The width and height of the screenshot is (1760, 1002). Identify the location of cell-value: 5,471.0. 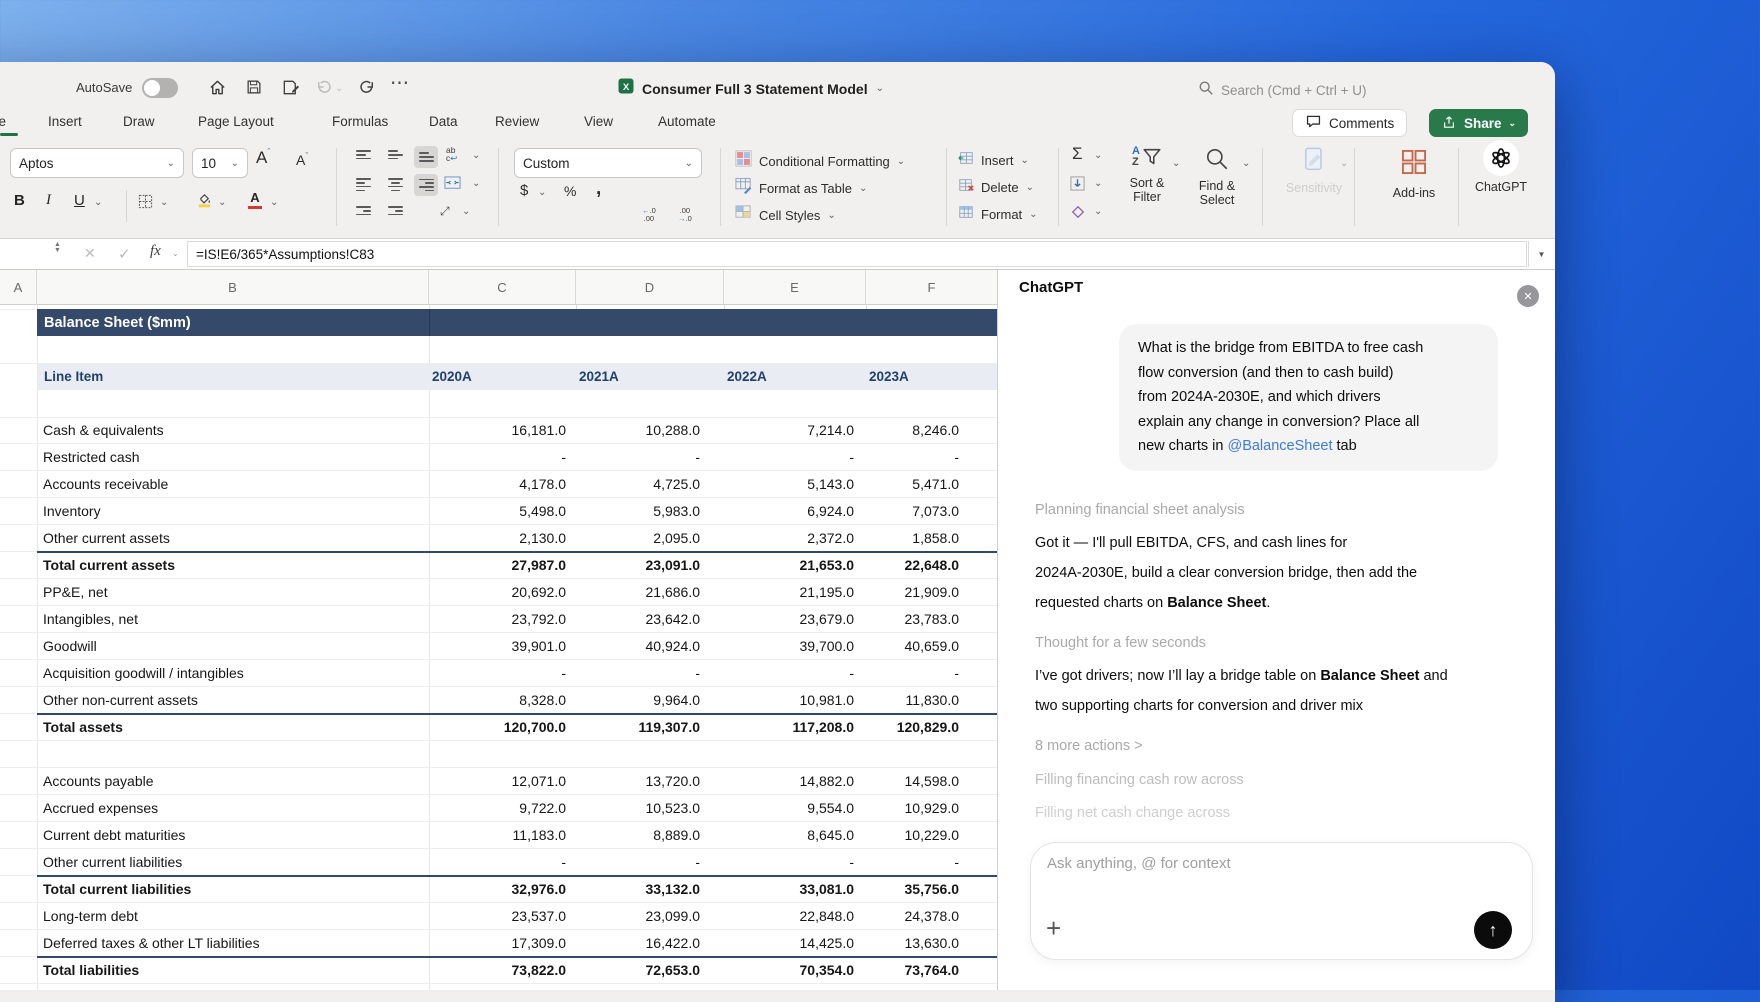
(931, 484).